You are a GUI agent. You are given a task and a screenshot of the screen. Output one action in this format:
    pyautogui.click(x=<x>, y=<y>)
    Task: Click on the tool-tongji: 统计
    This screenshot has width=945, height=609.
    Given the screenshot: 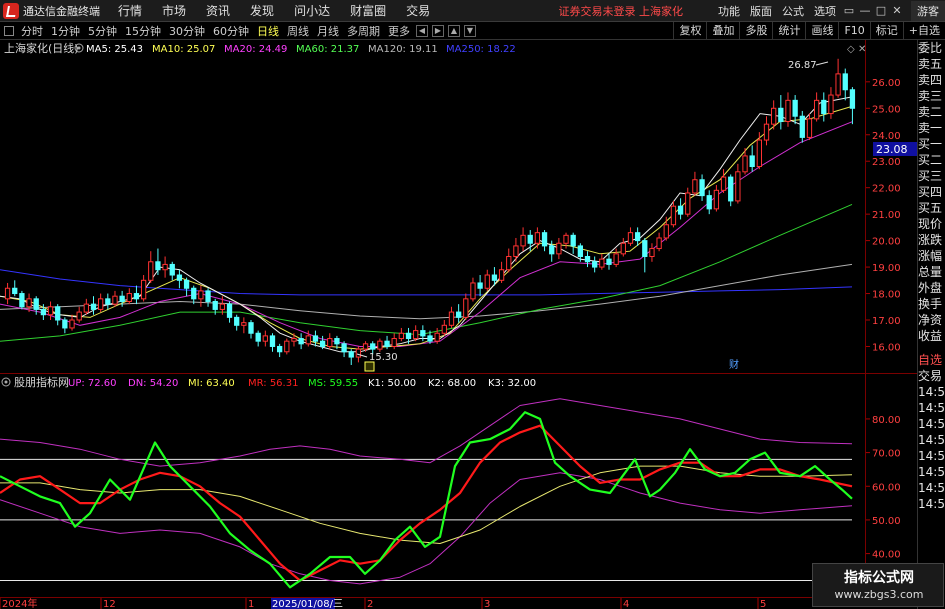 What is the action you would take?
    pyautogui.click(x=788, y=31)
    